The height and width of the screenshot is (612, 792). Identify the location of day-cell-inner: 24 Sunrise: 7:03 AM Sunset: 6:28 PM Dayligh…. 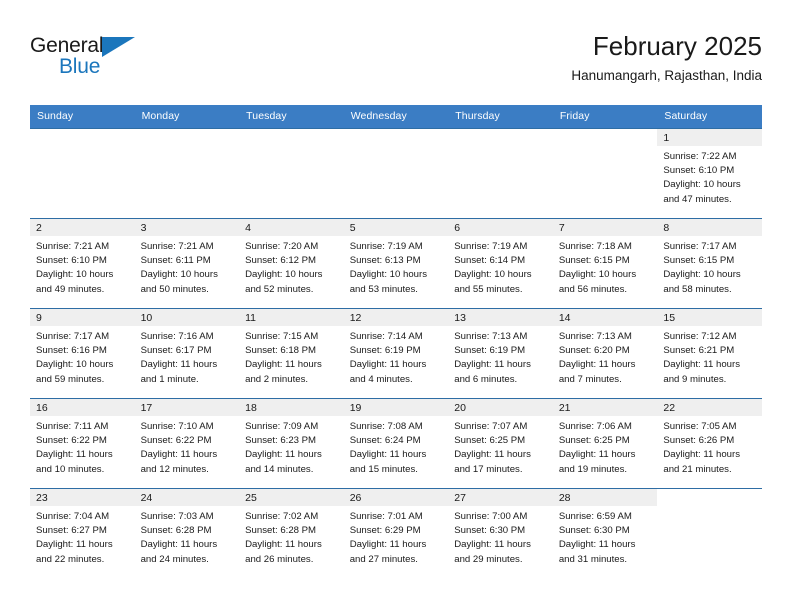
(187, 534).